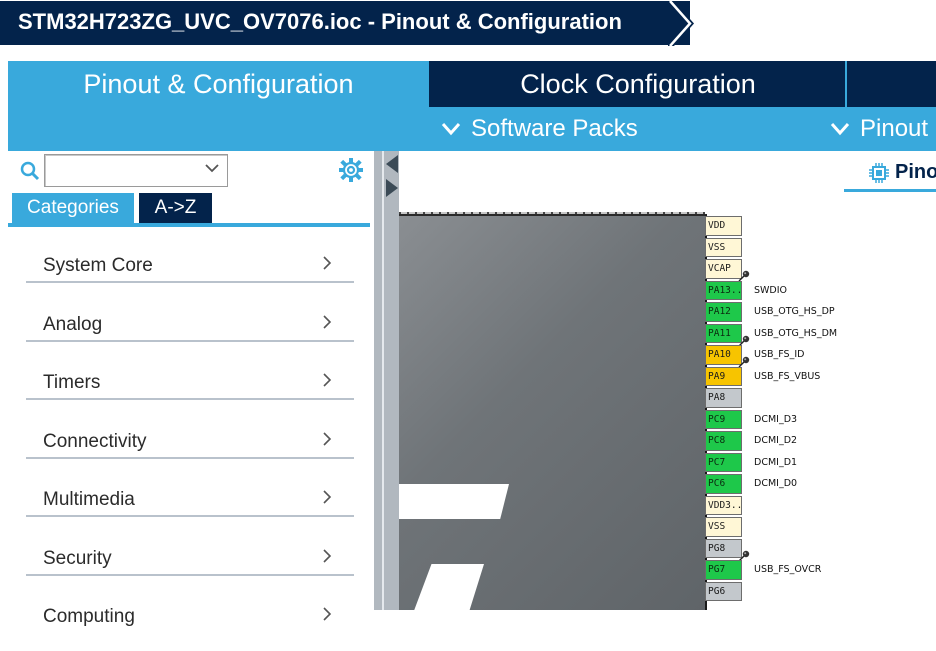 Image resolution: width=936 pixels, height=651 pixels. Describe the element at coordinates (191, 270) in the screenshot. I see `category-system-core: System Core` at that location.